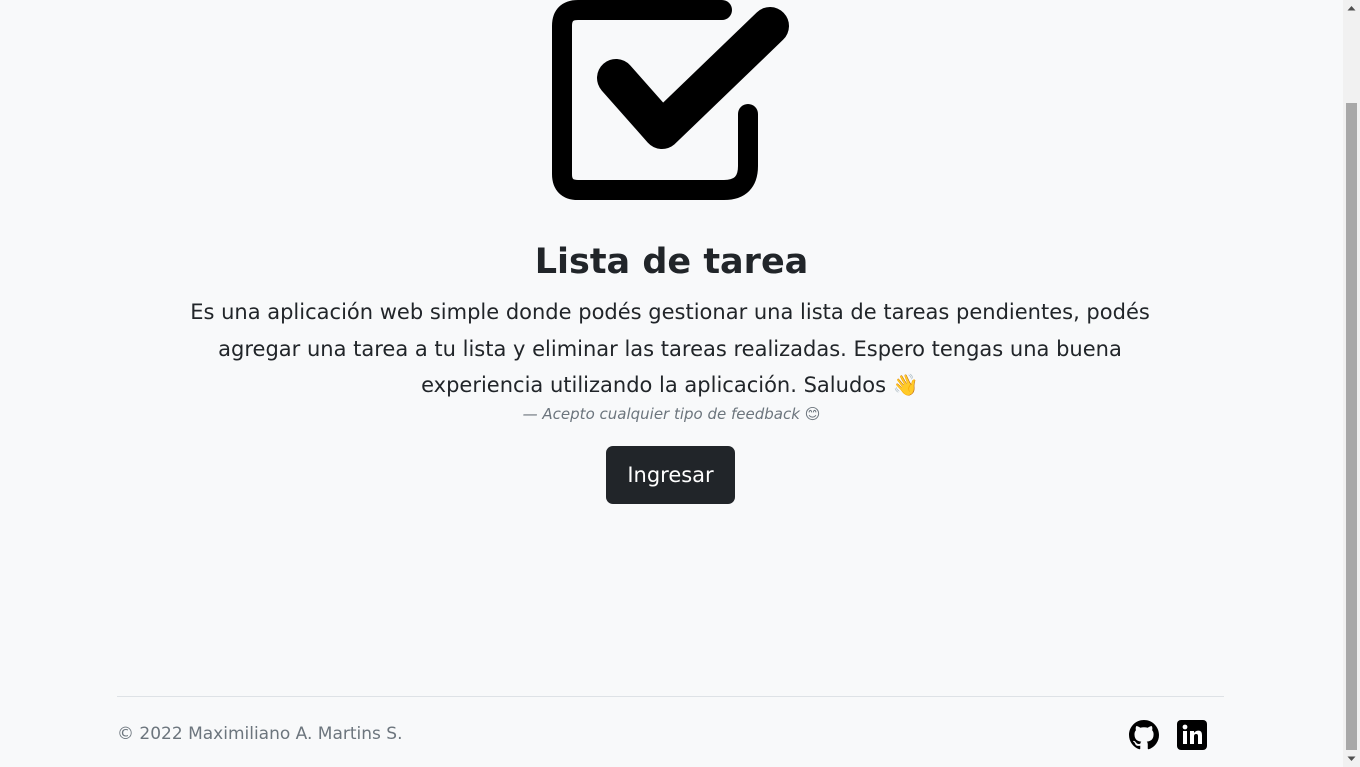  What do you see at coordinates (1351, 426) in the screenshot?
I see `scrollbar-thumb` at bounding box center [1351, 426].